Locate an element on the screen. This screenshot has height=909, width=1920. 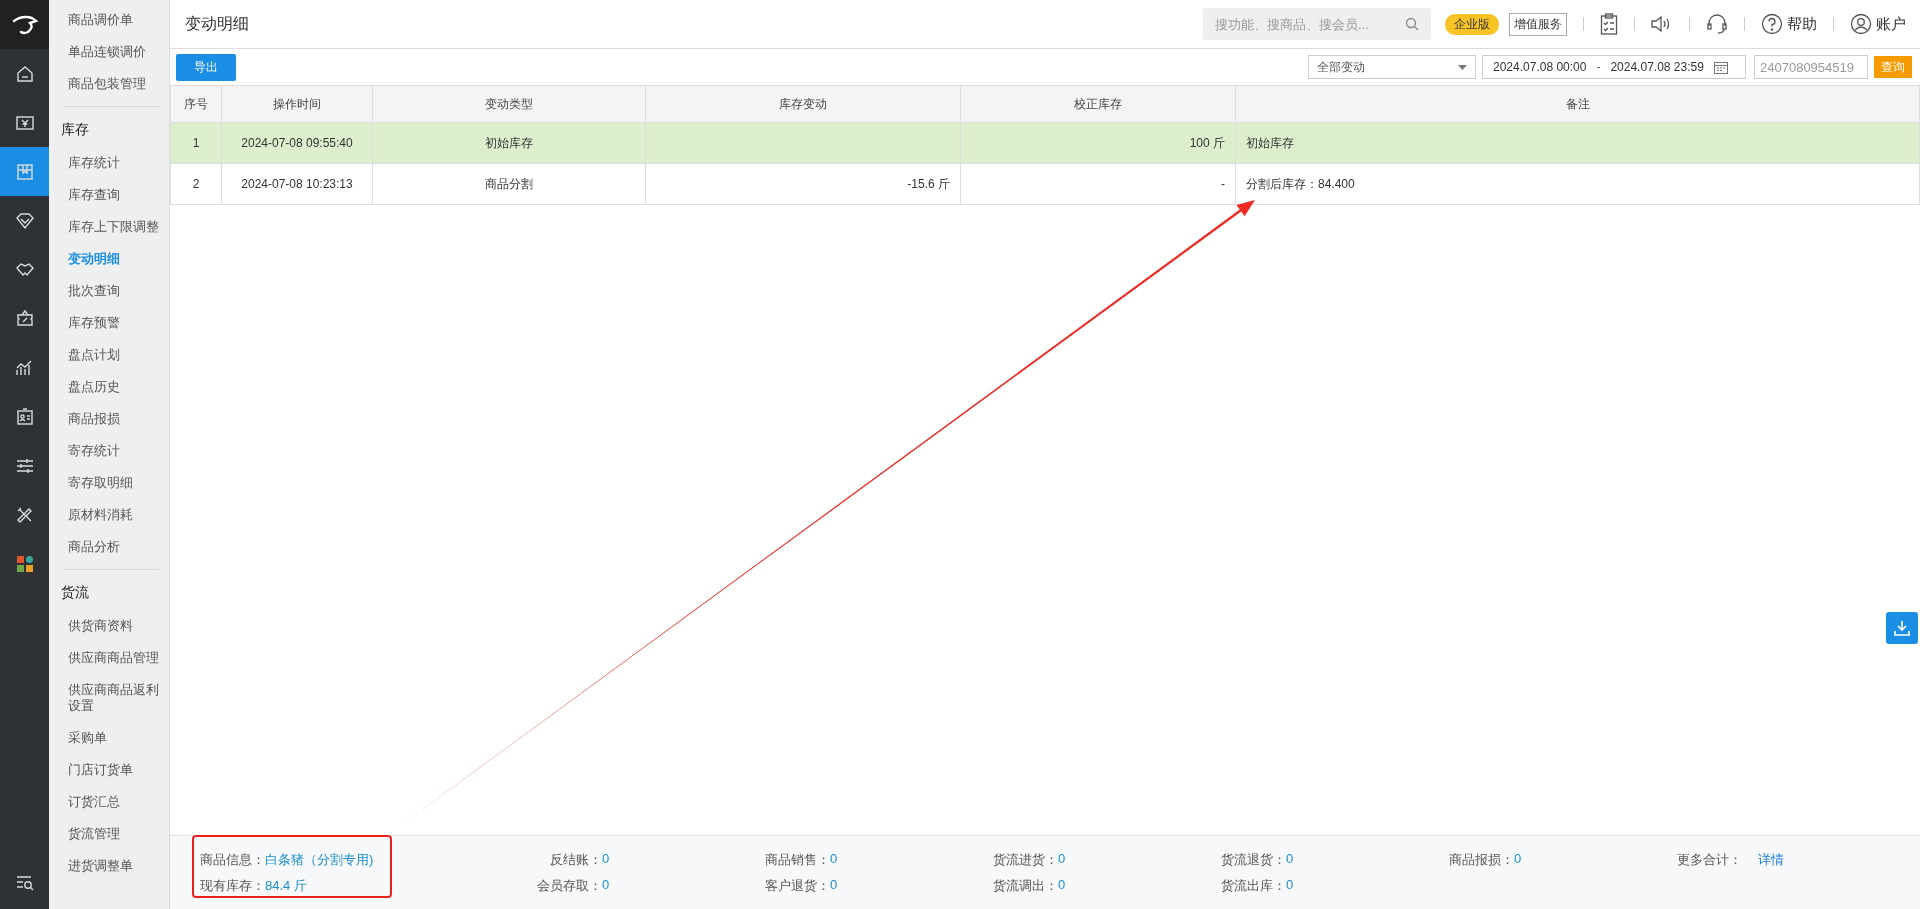
edition-badge: 企业版 is located at coordinates (1472, 24).